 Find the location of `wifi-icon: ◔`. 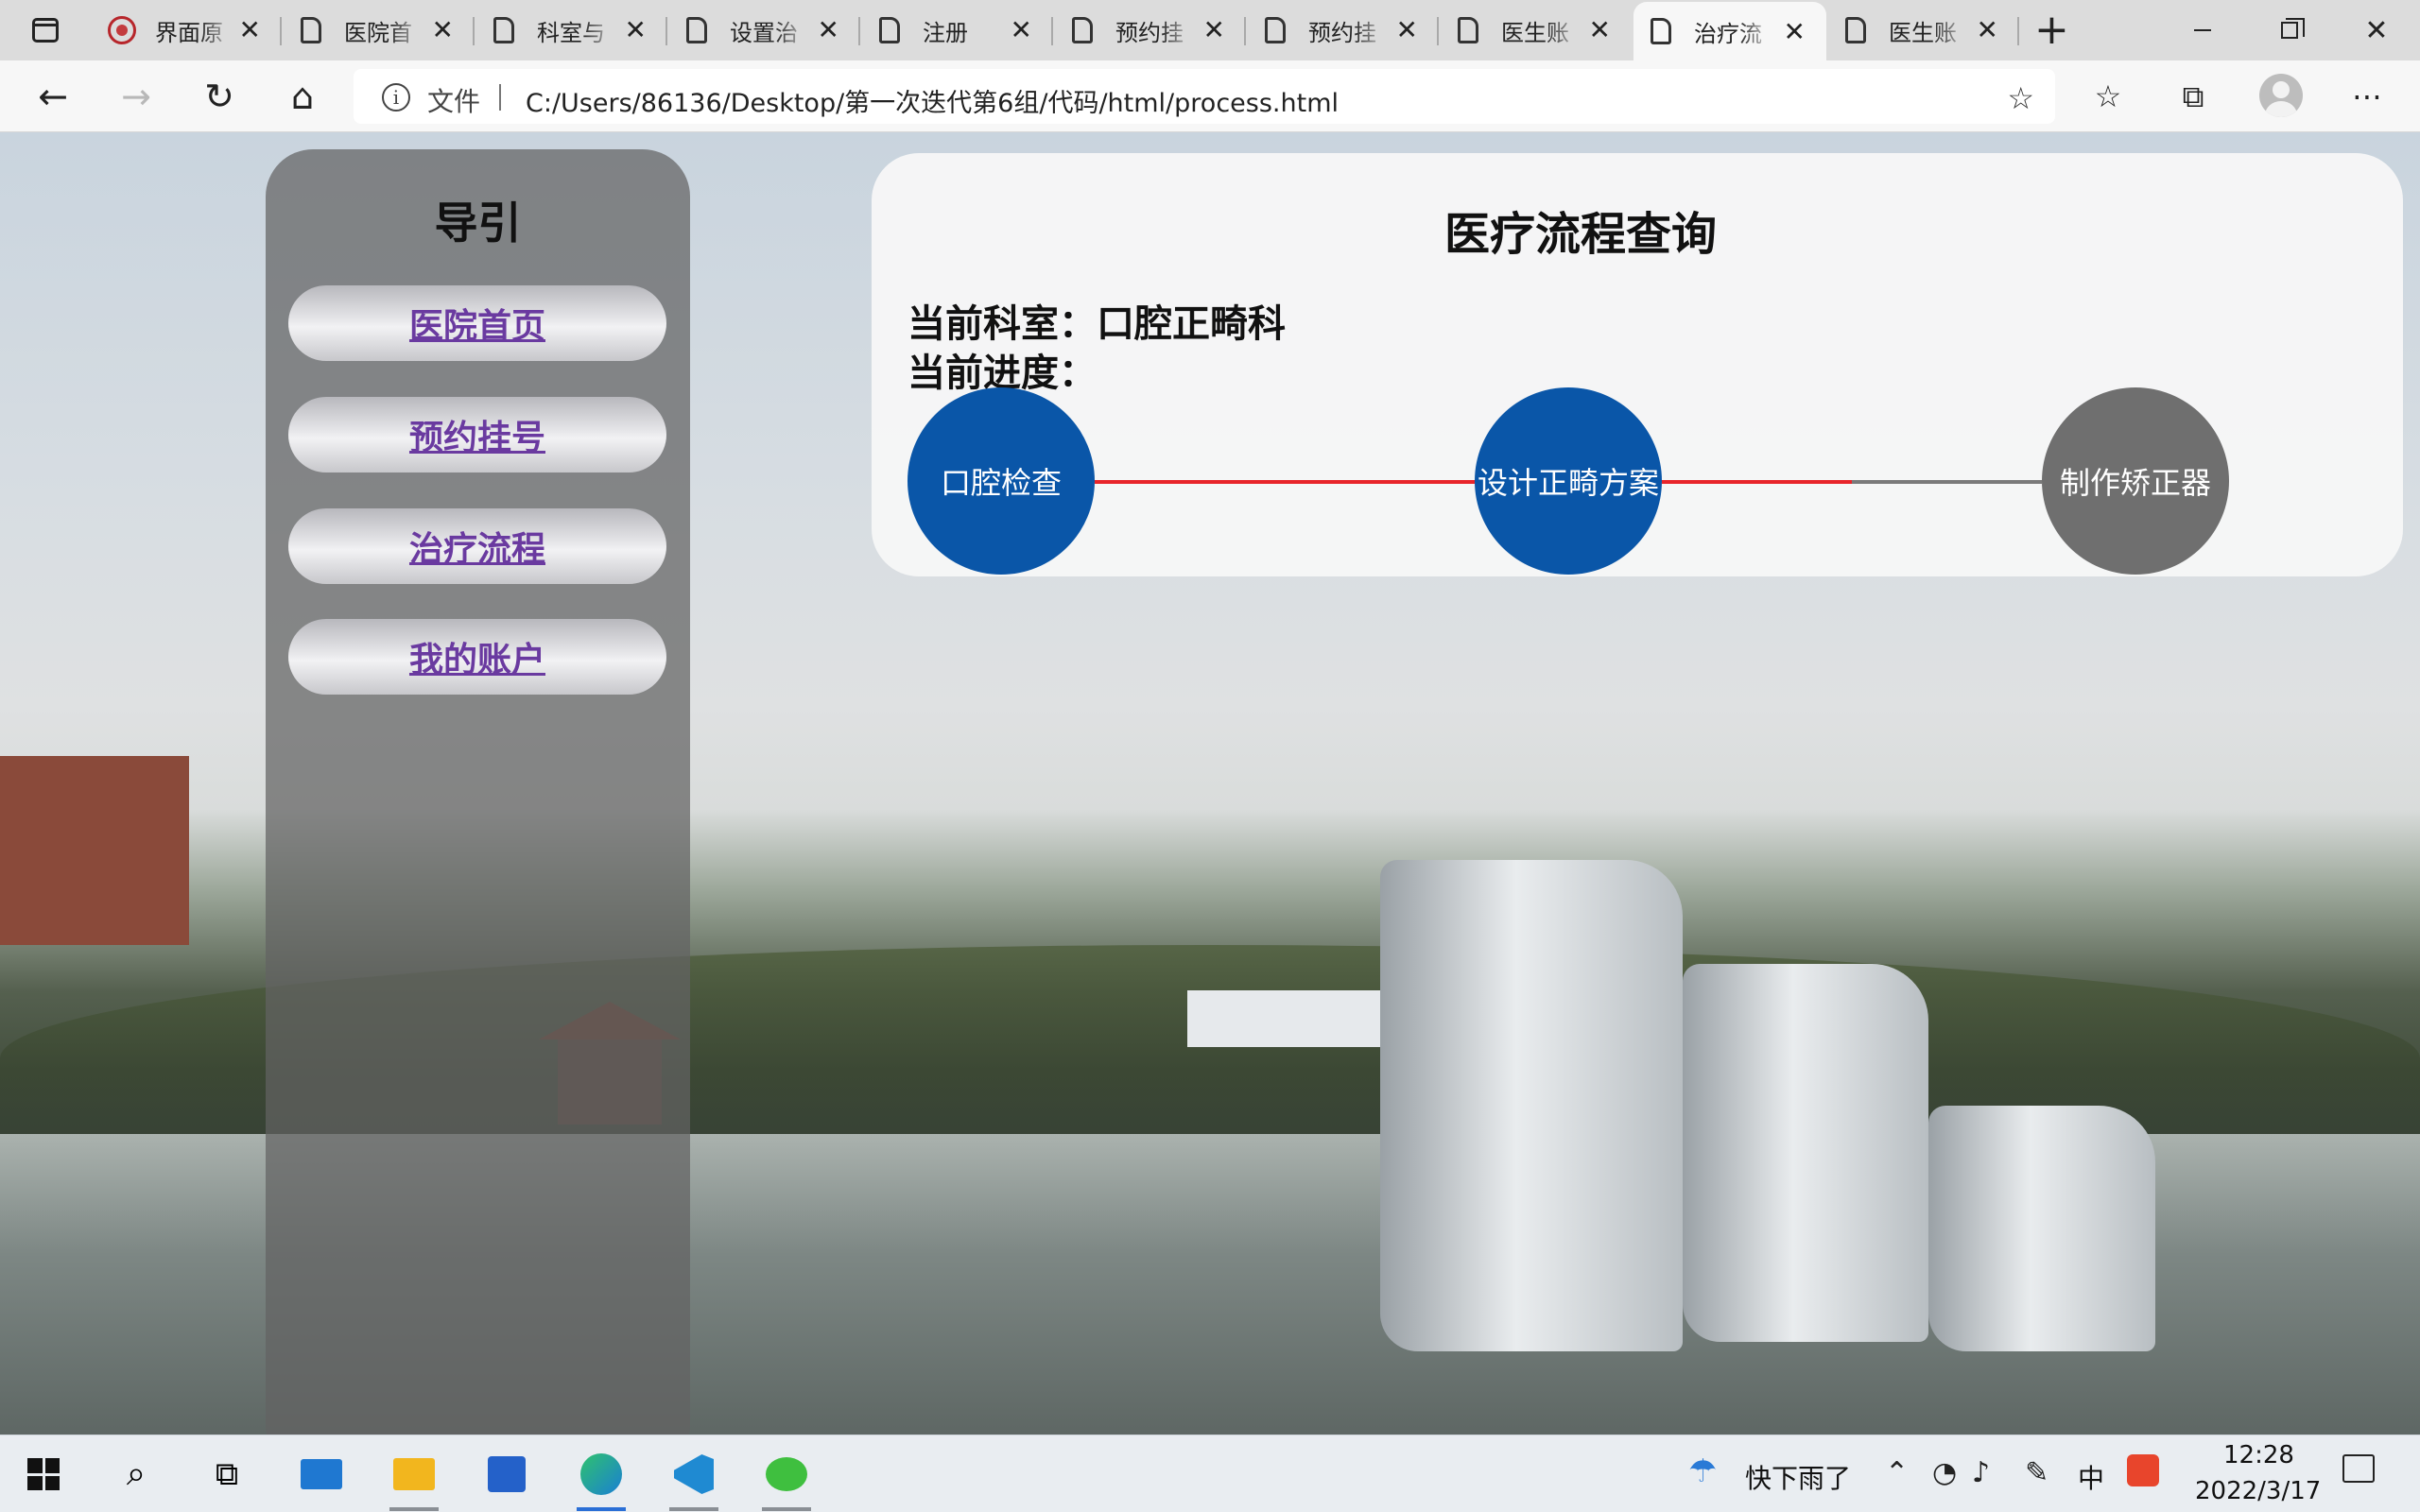

wifi-icon: ◔ is located at coordinates (1944, 1472).